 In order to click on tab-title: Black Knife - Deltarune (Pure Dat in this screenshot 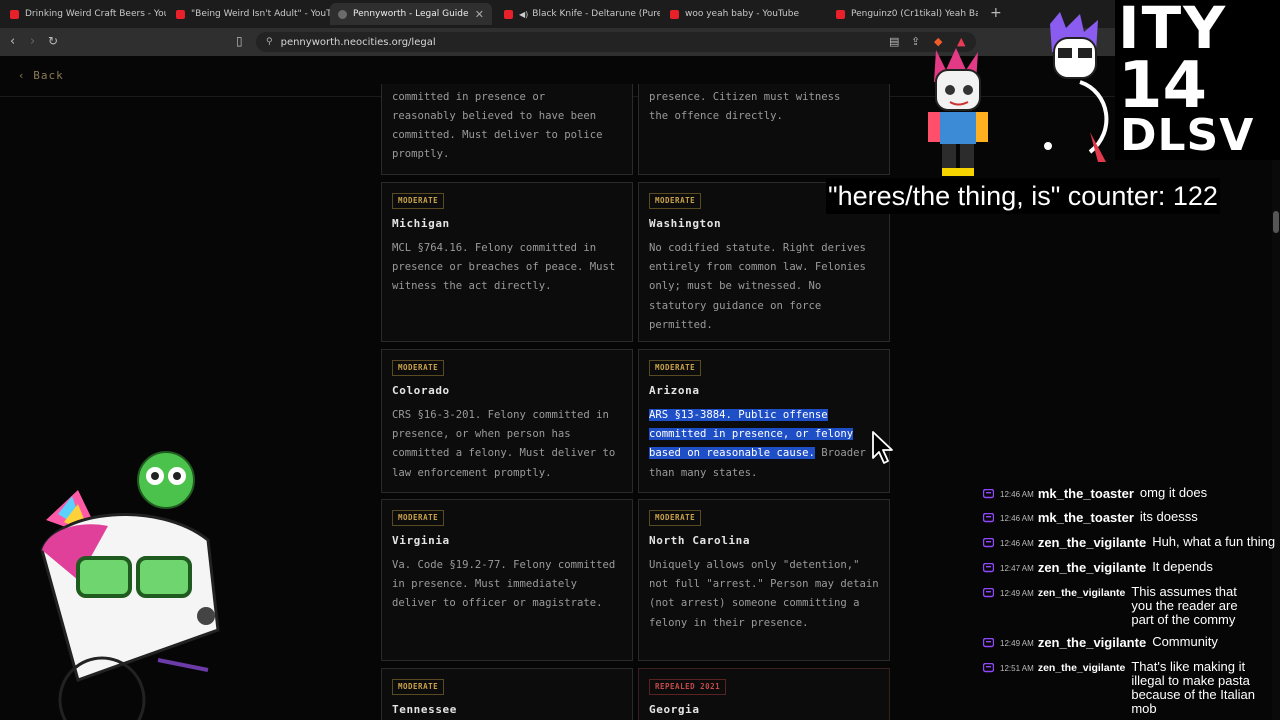, I will do `click(596, 14)`.